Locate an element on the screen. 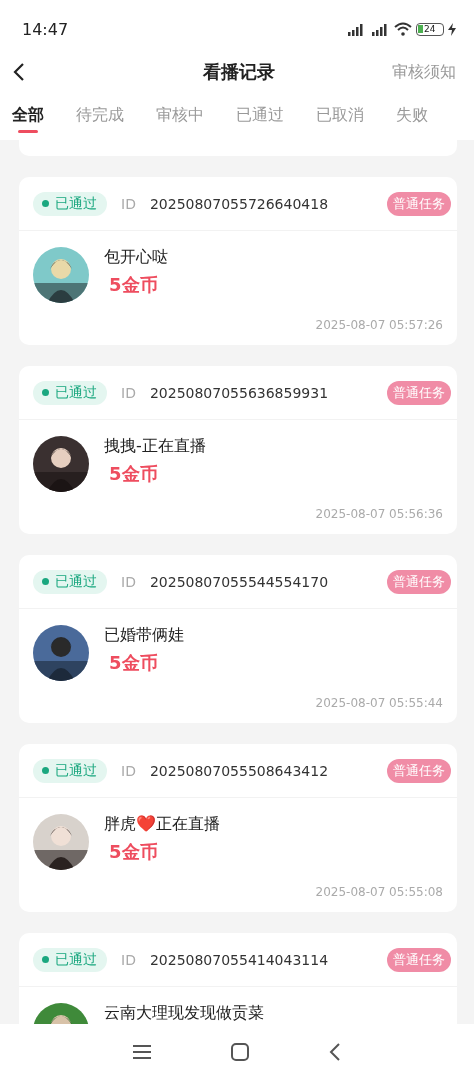 Image resolution: width=474 pixels, height=1080 pixels. wifi-icon is located at coordinates (403, 29).